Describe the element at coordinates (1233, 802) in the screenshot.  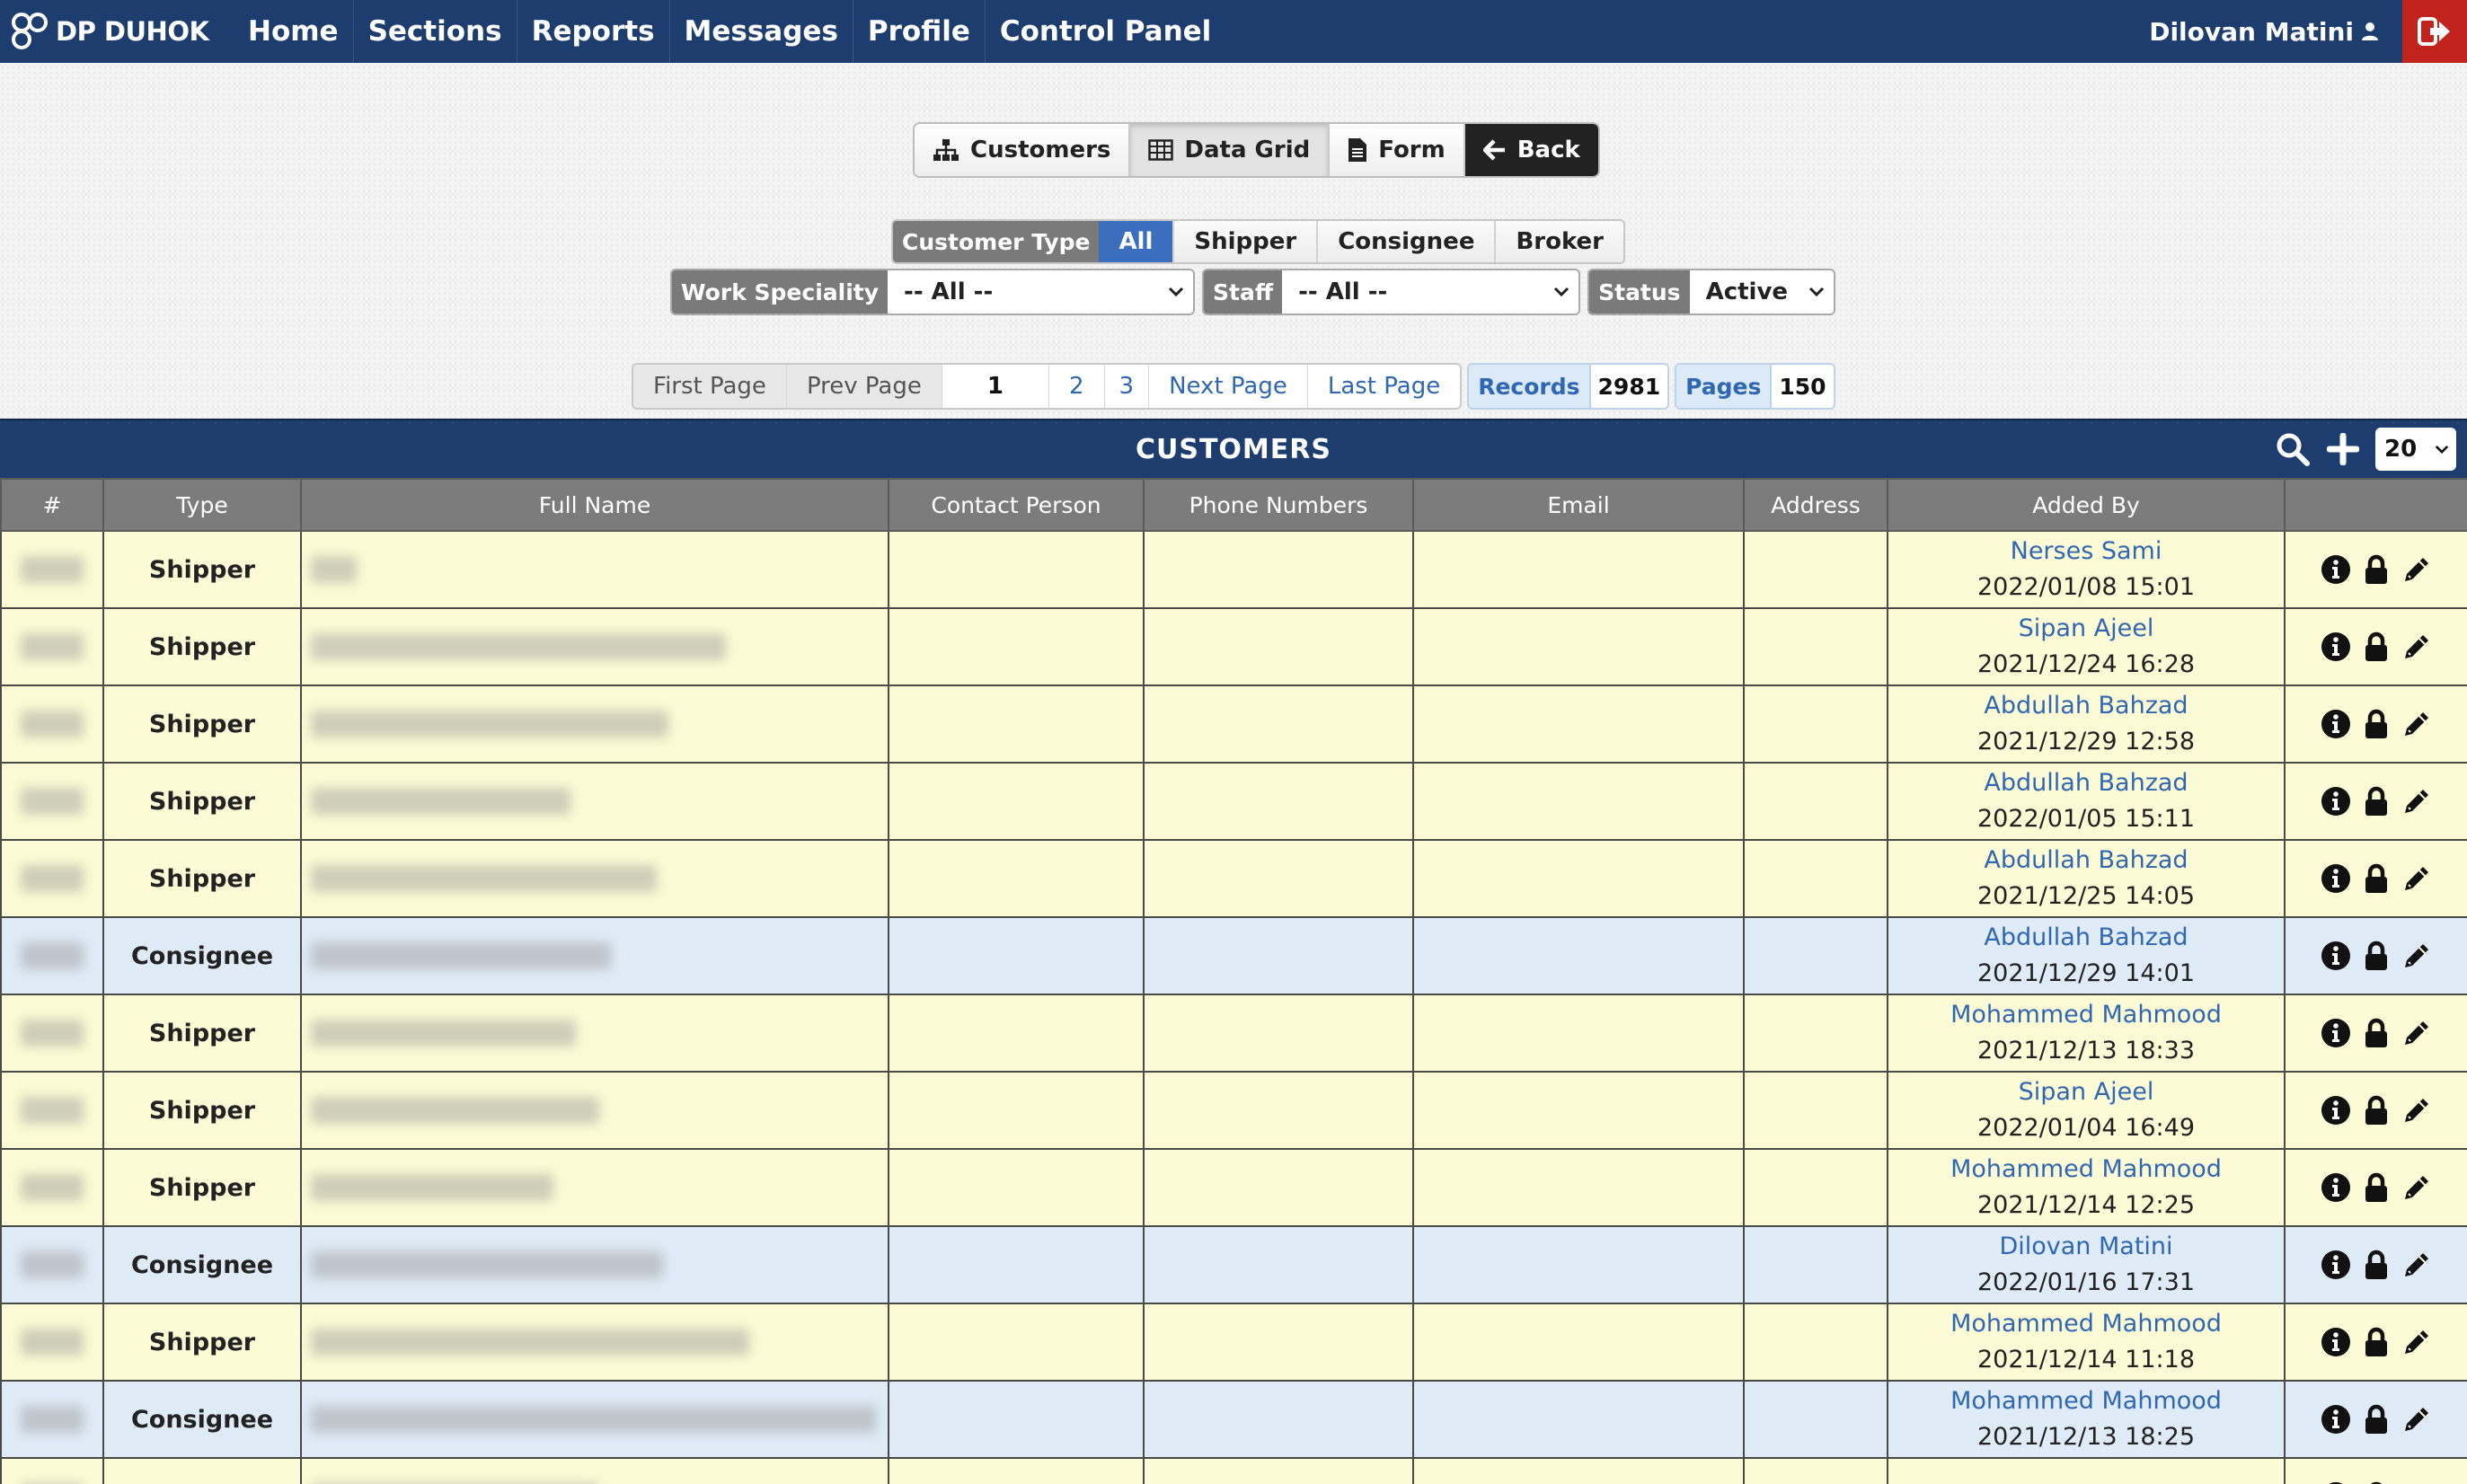
I see `table-row: Shipper Abdullah Bahzad 2022/01/05 15:11` at that location.